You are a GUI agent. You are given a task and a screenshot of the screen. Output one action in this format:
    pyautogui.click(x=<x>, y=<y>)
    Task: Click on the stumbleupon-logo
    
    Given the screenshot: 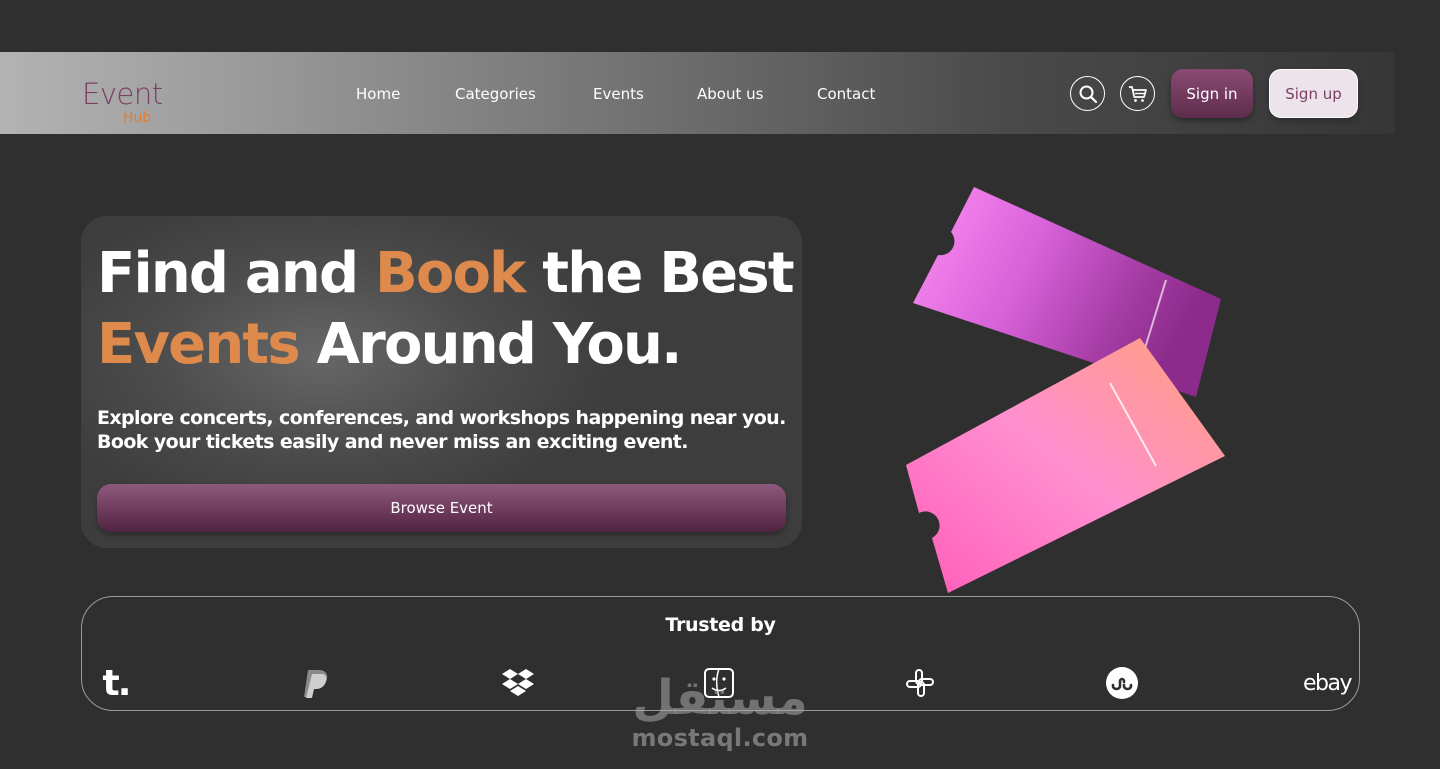 What is the action you would take?
    pyautogui.click(x=1122, y=683)
    